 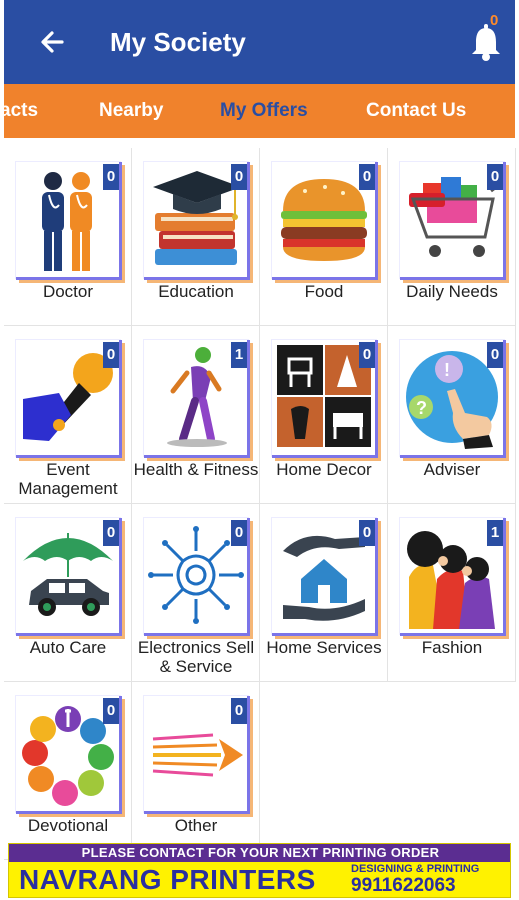 I want to click on banner-brand: NAVRANG PRINTERS, so click(x=167, y=879).